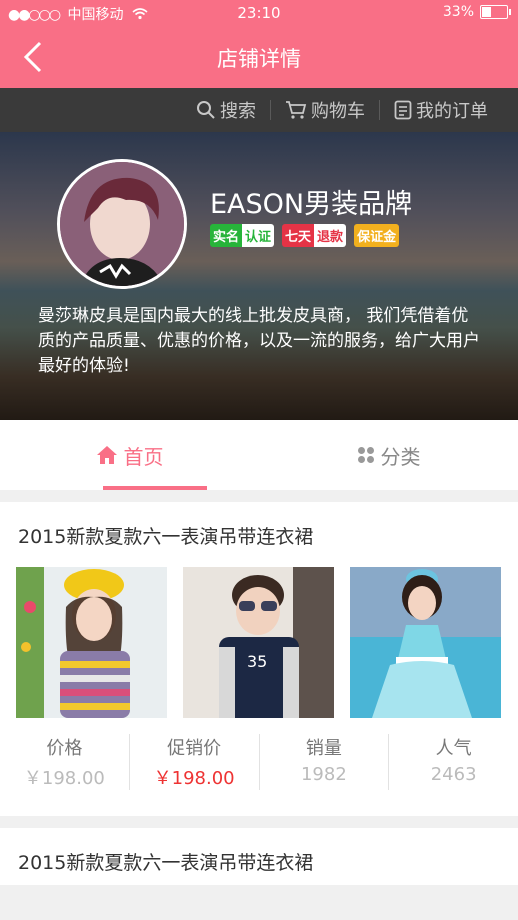 The image size is (518, 920). I want to click on stat-promo-price: 促销价 ￥198.00, so click(195, 762).